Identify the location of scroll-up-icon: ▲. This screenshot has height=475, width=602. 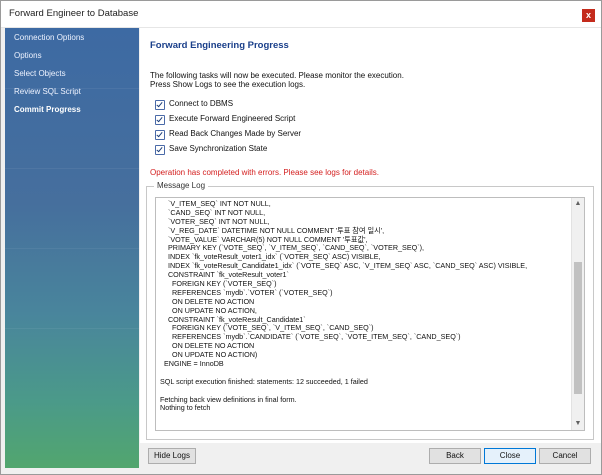
(578, 204).